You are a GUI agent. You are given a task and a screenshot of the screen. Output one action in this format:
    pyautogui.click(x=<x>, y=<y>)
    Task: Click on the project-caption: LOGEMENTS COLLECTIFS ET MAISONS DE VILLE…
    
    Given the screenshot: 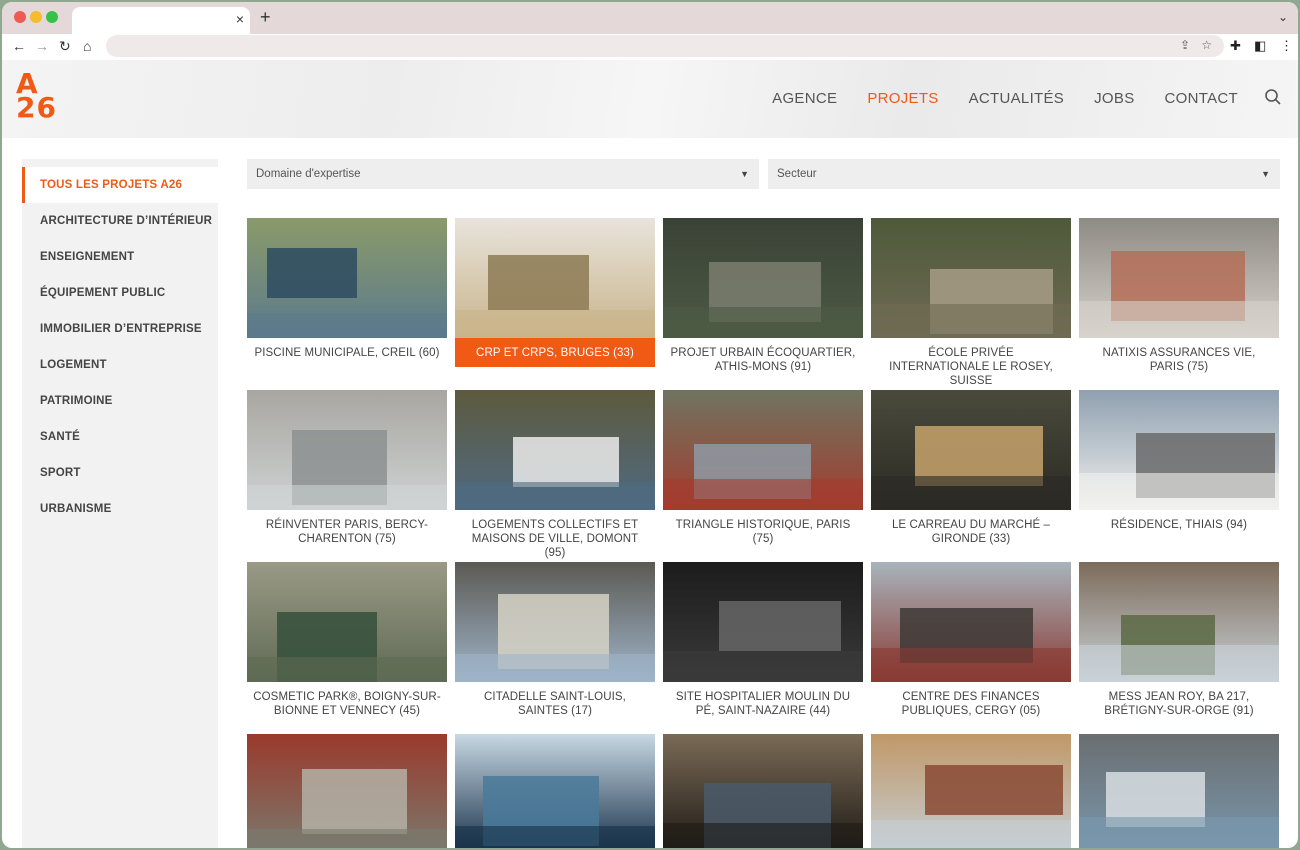 What is the action you would take?
    pyautogui.click(x=555, y=535)
    